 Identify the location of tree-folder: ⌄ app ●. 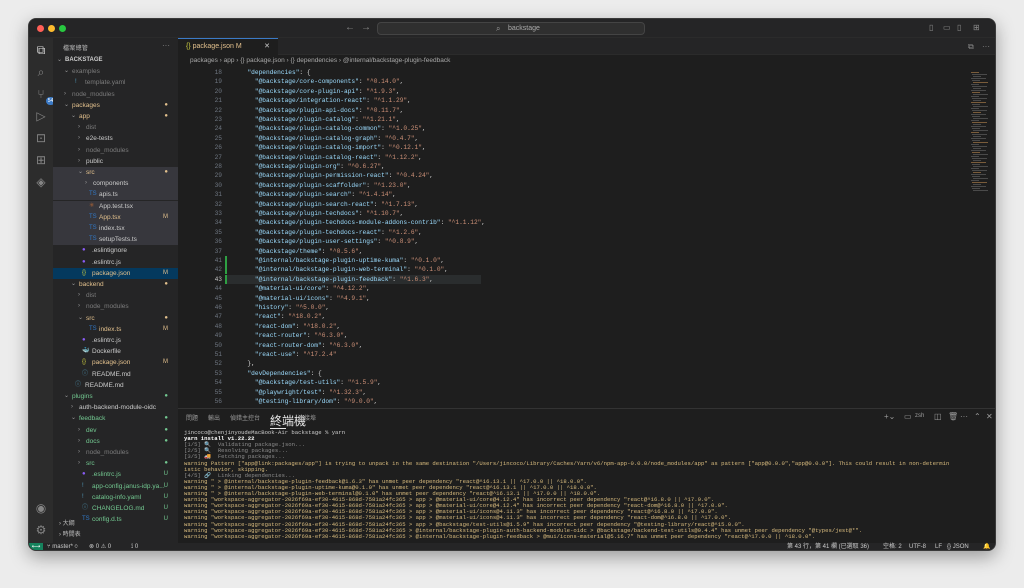
(115, 116).